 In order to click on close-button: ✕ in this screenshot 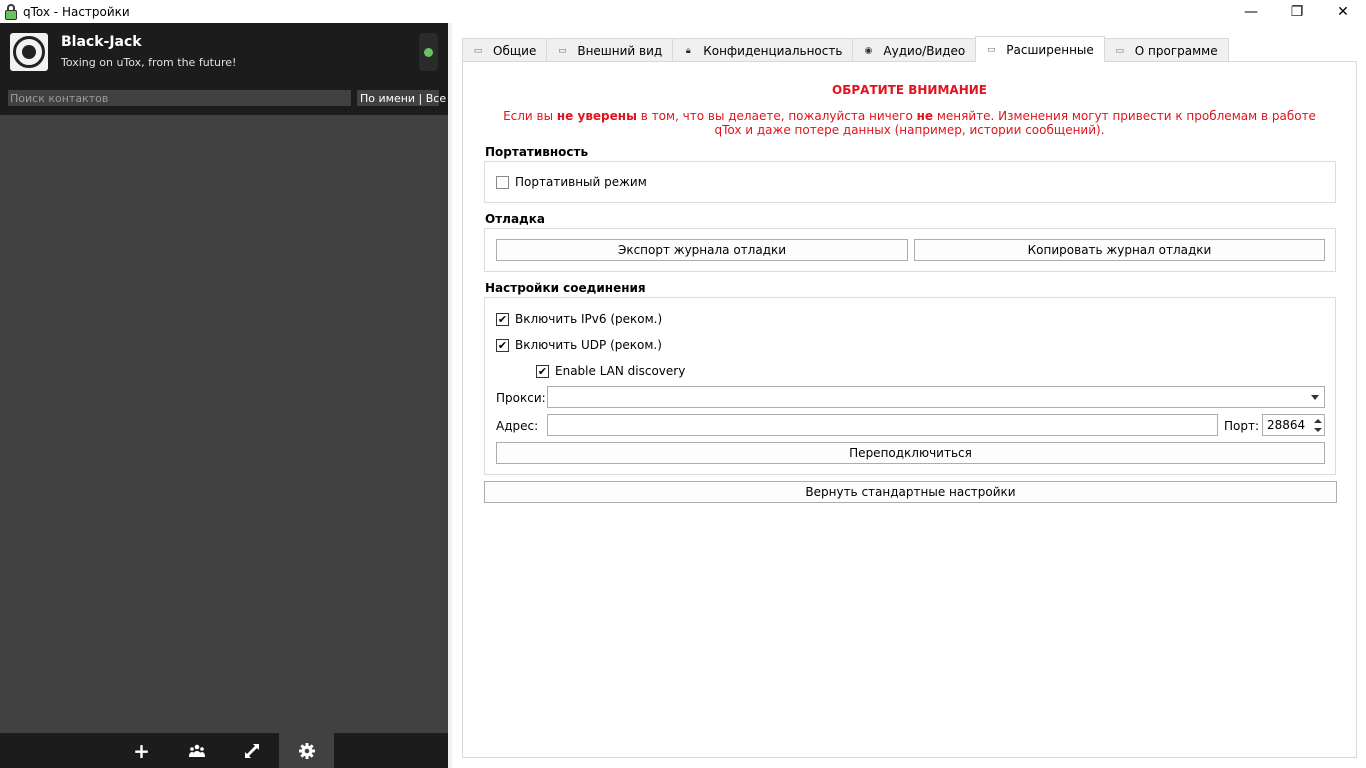, I will do `click(1343, 11)`.